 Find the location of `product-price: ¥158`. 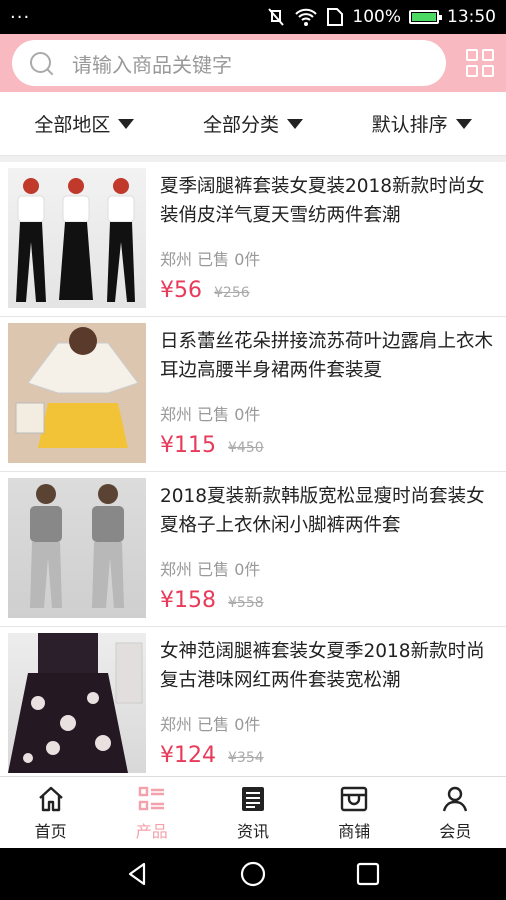

product-price: ¥158 is located at coordinates (188, 600).